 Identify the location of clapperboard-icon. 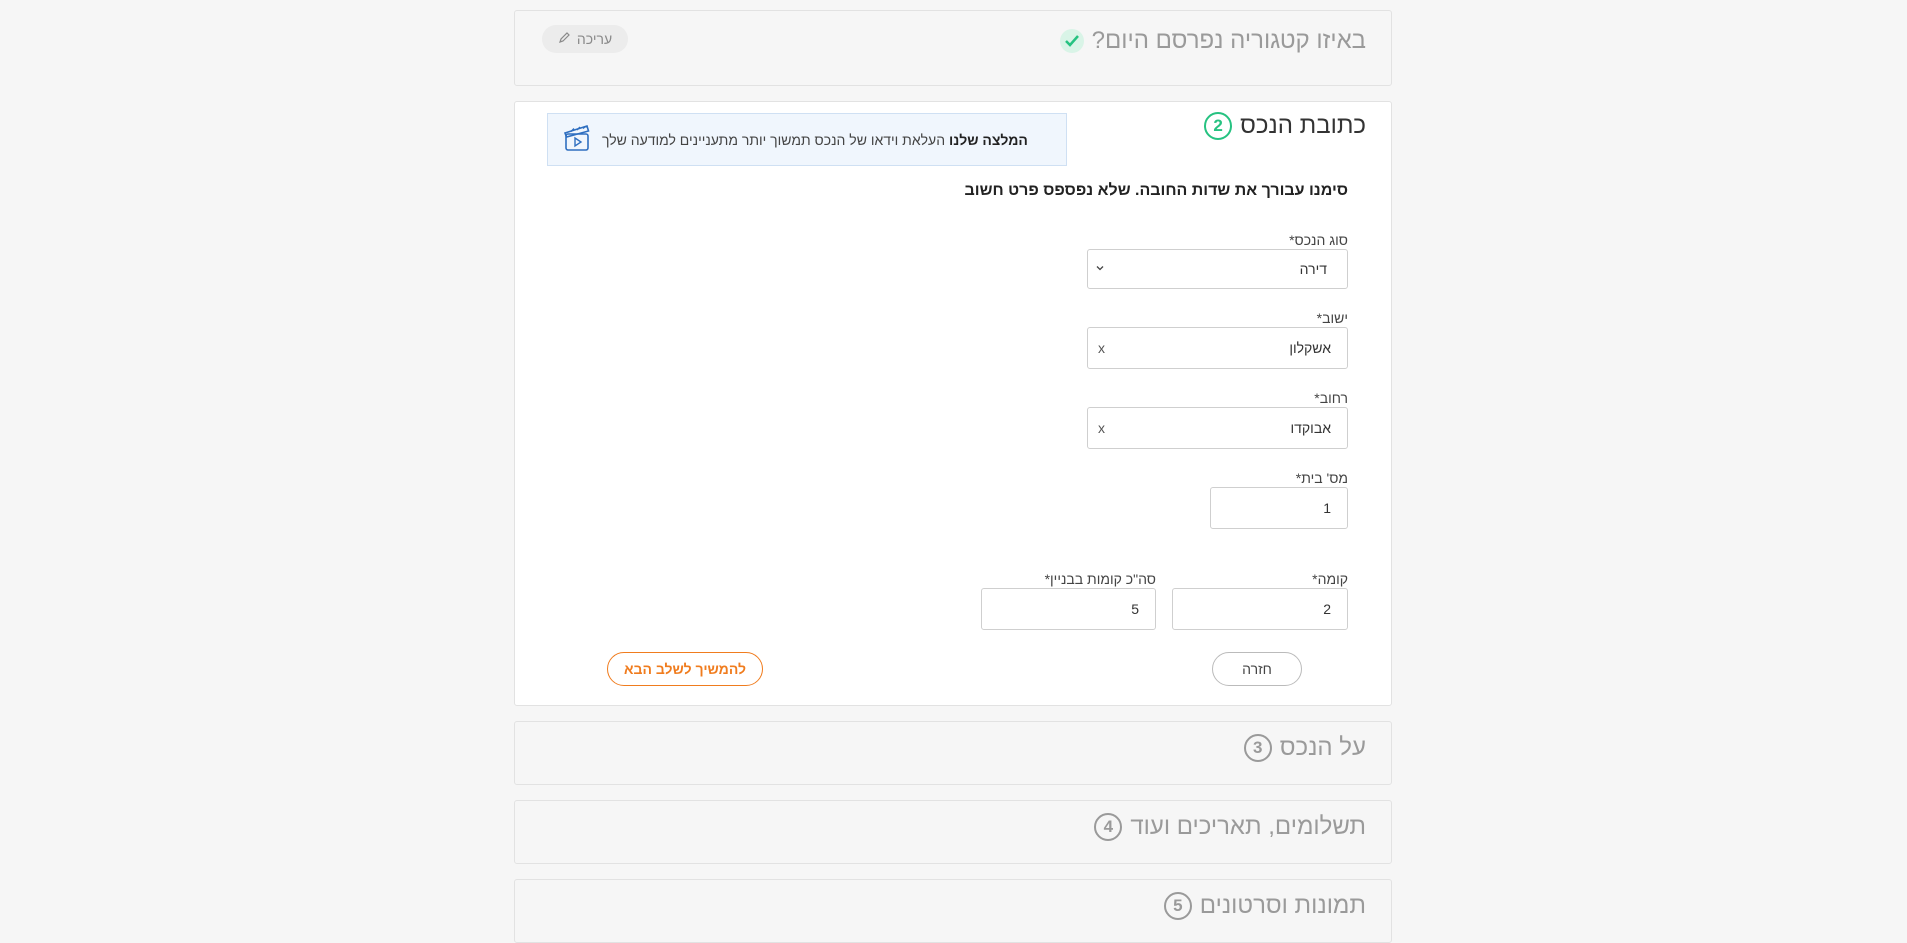
(577, 139).